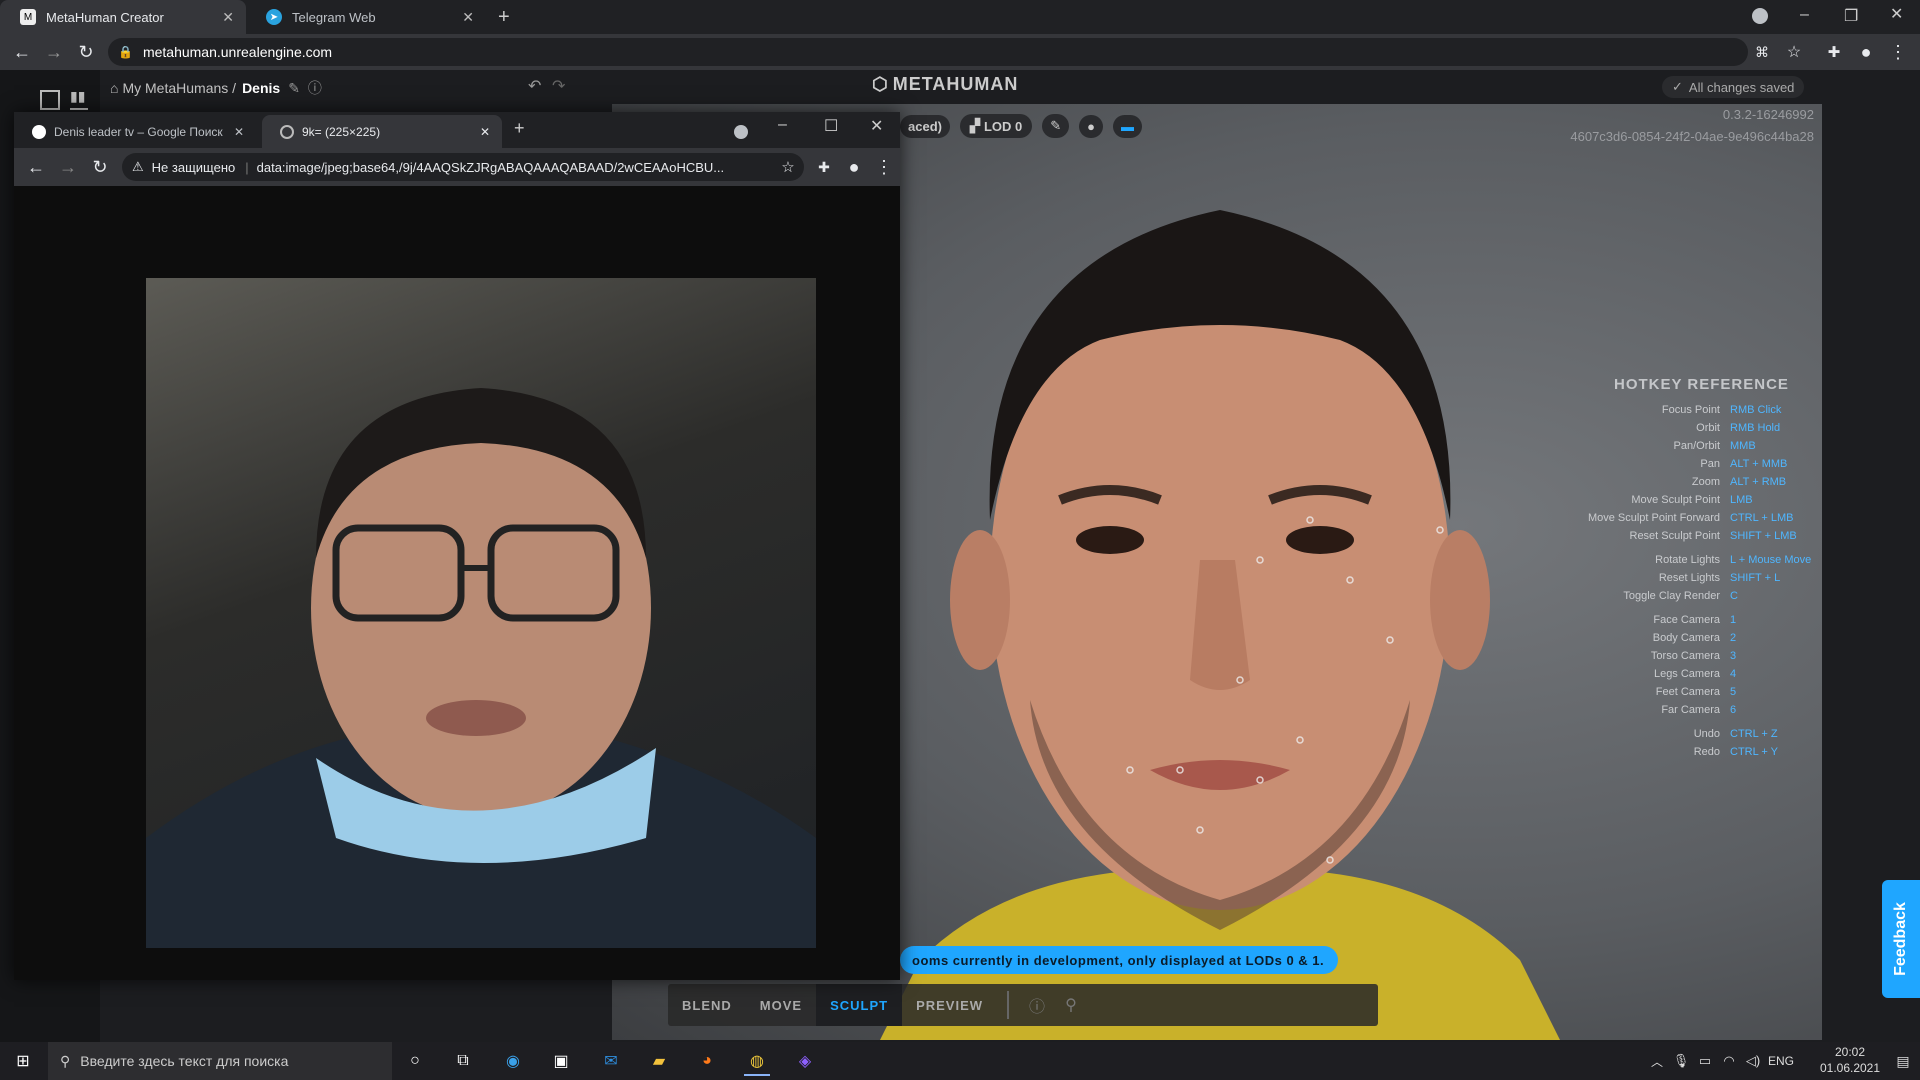 The width and height of the screenshot is (1920, 1080). Describe the element at coordinates (123, 17) in the screenshot. I see `tab-metahuman-creator: M MetaHuman Creator ✕` at that location.